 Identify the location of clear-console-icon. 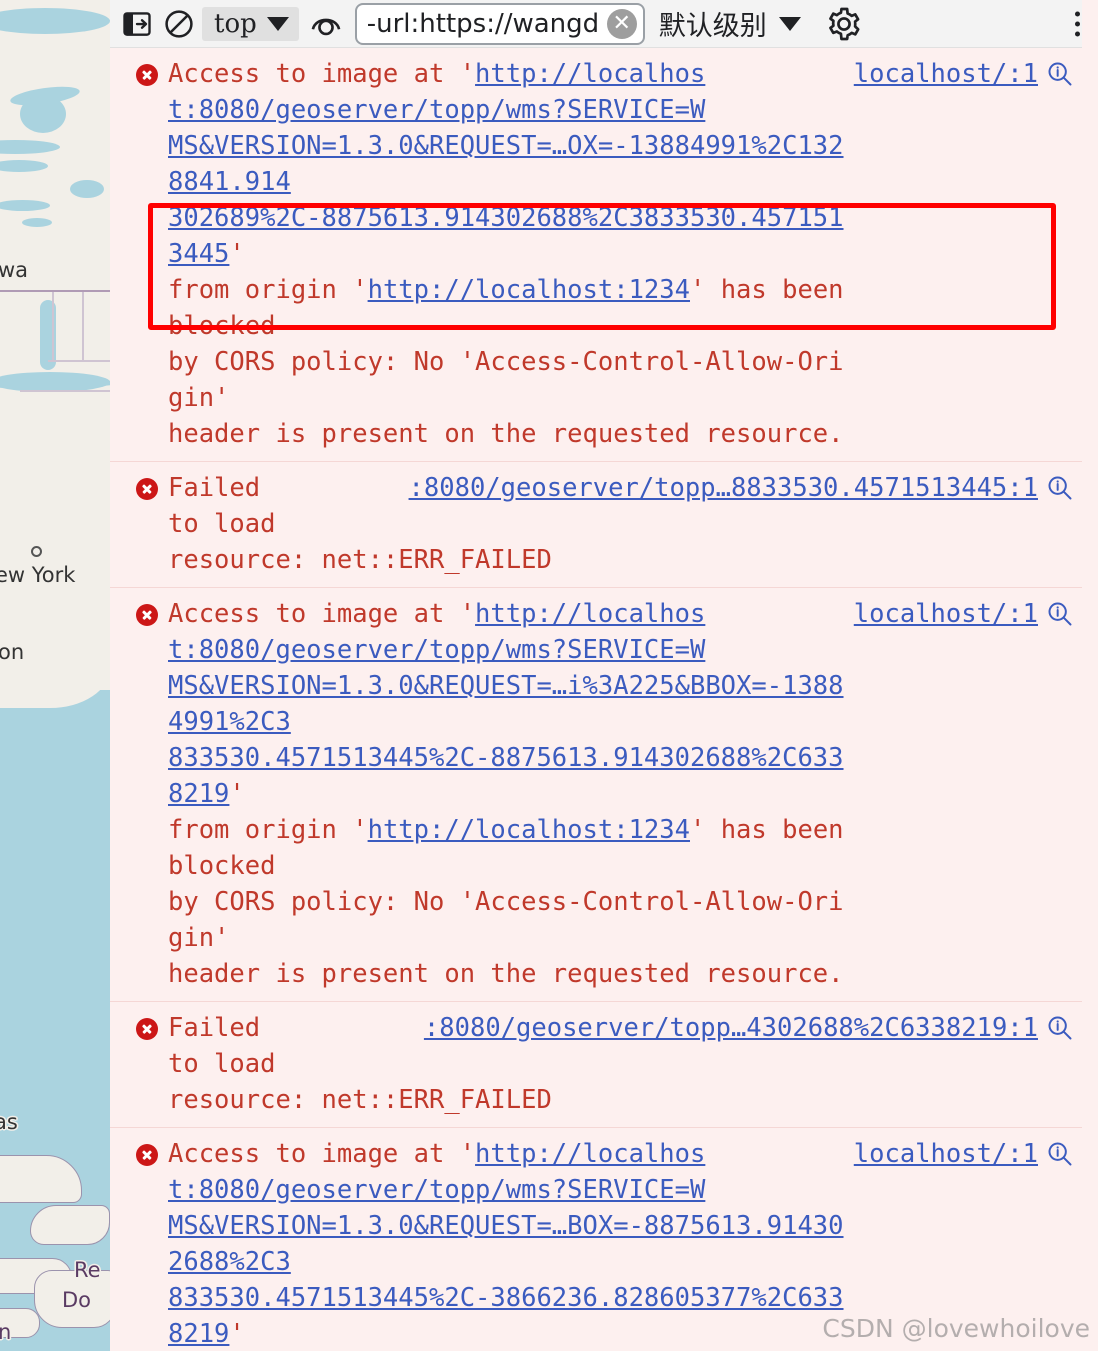
(179, 24).